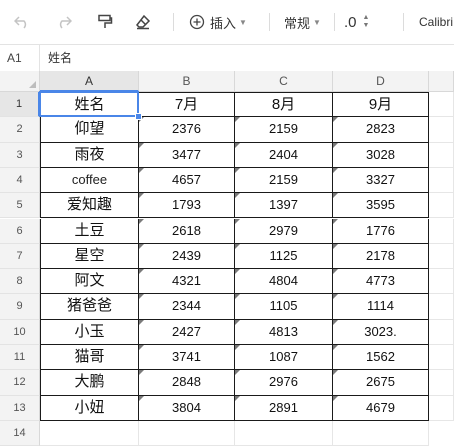 The height and width of the screenshot is (446, 454). Describe the element at coordinates (20, 256) in the screenshot. I see `row-header-7: 7` at that location.